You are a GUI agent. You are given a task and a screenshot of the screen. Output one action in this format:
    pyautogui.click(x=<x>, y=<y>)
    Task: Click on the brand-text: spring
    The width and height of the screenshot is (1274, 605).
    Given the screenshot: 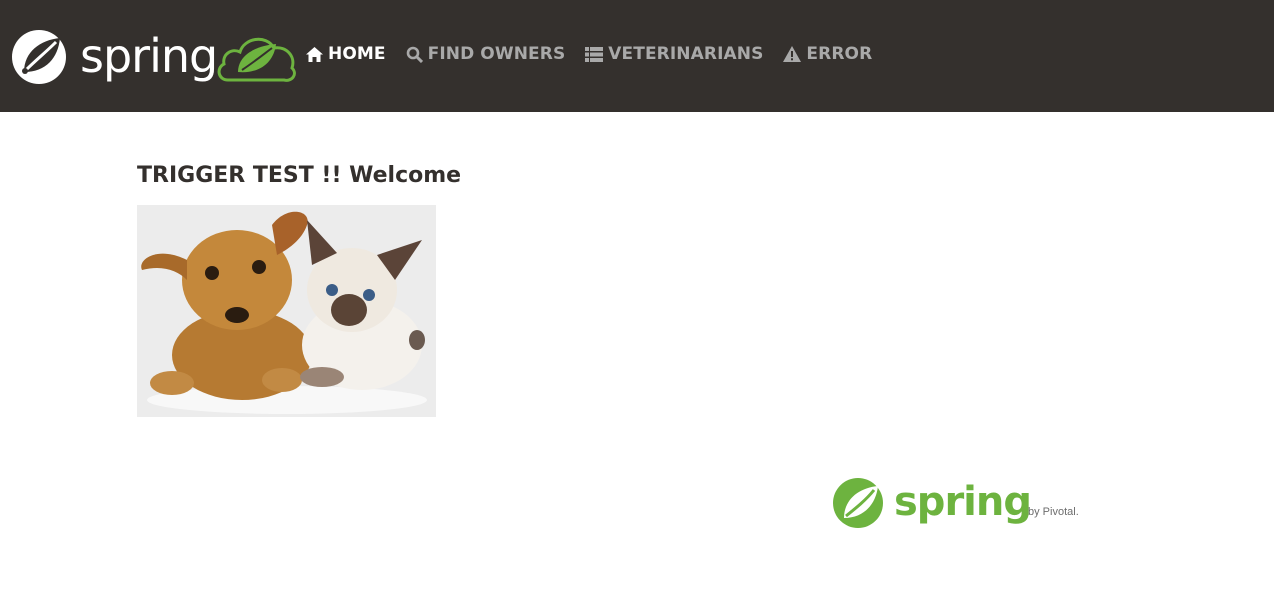 What is the action you would take?
    pyautogui.click(x=149, y=56)
    